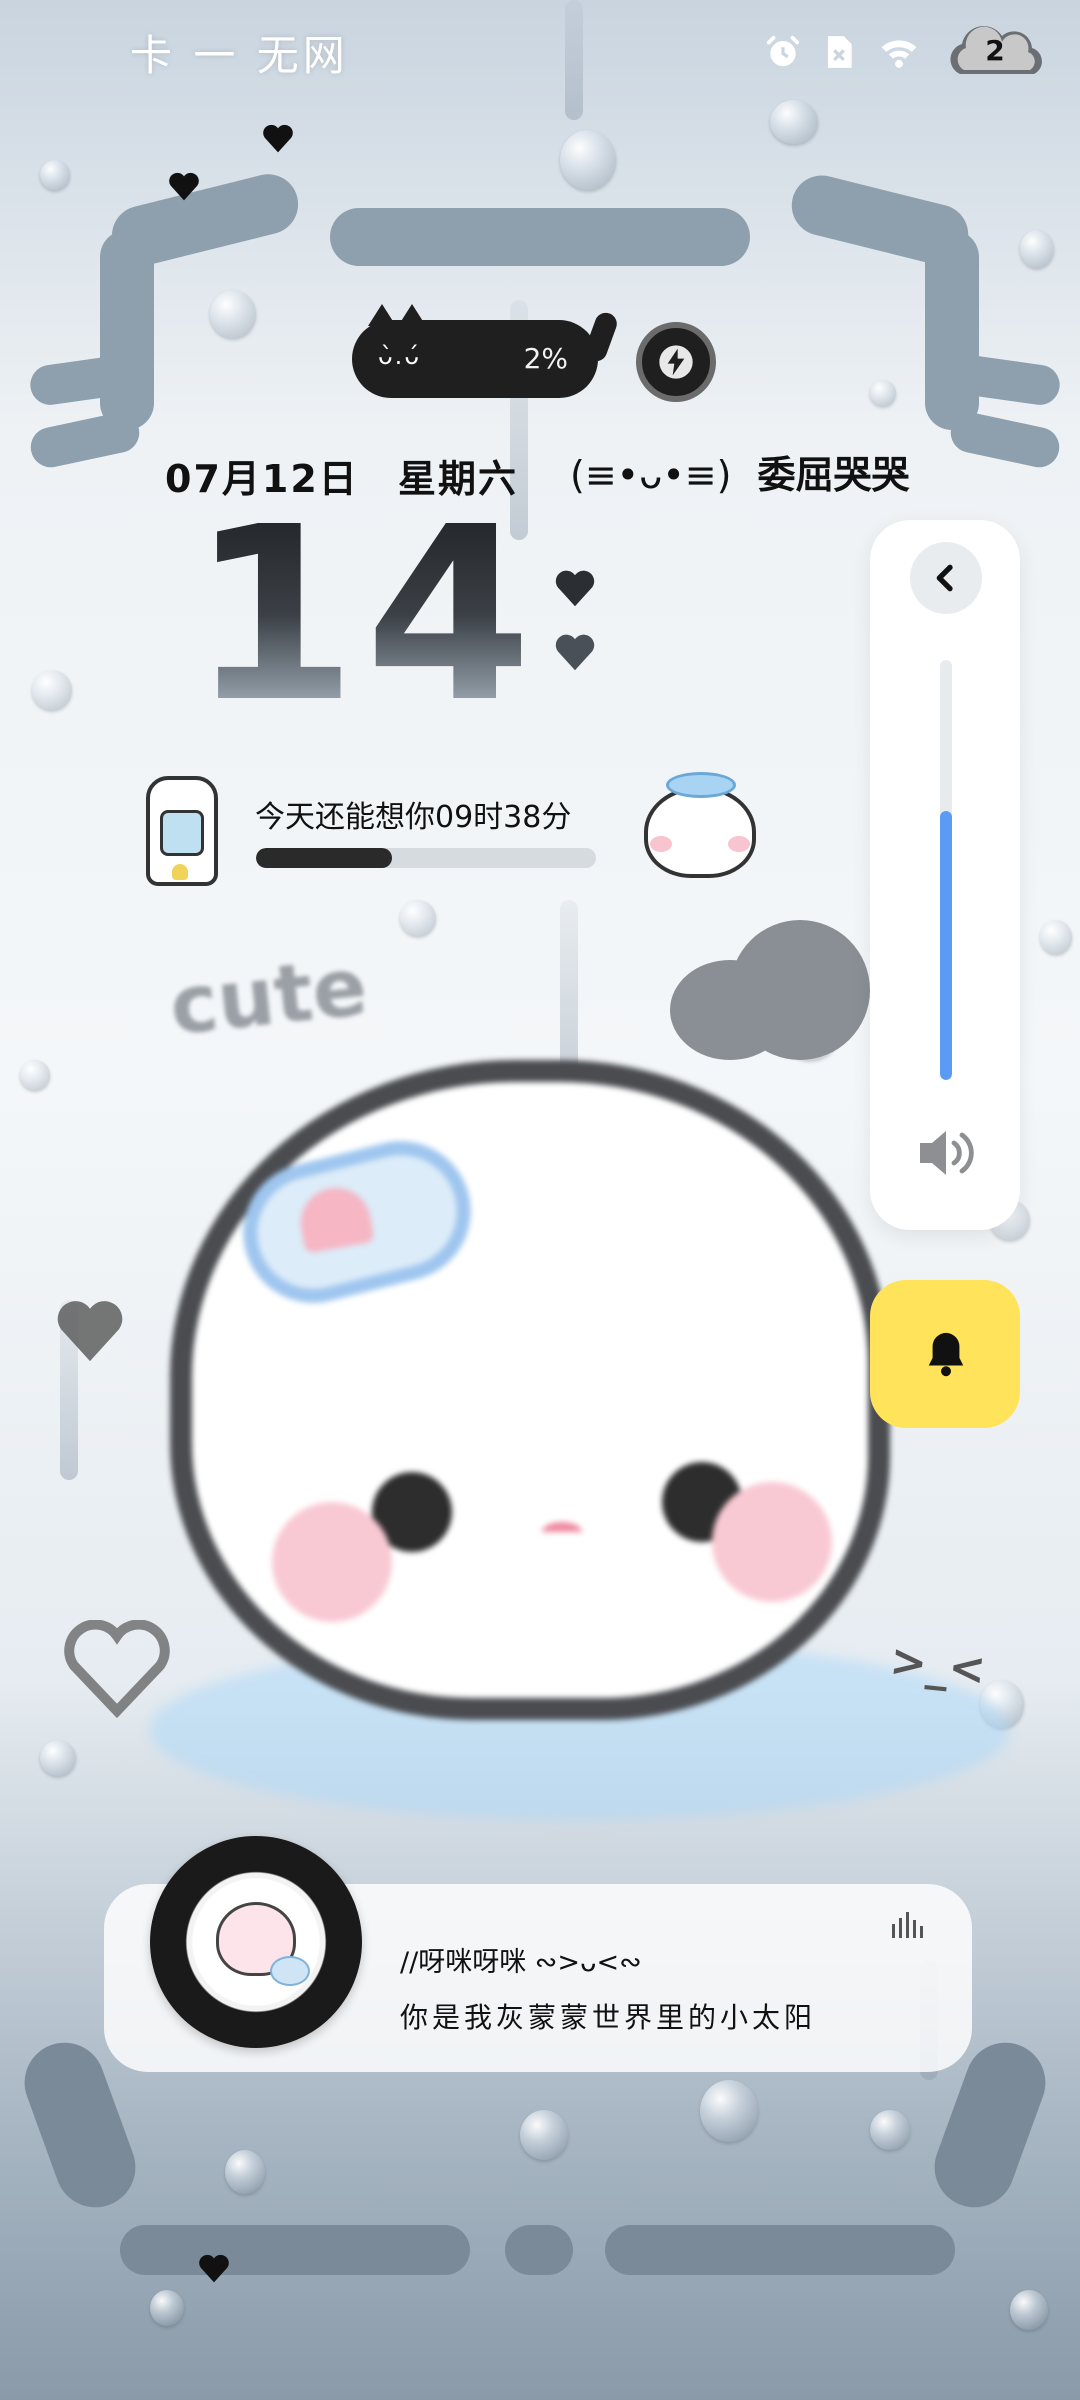  Describe the element at coordinates (700, 826) in the screenshot. I see `sick-cat-icon` at that location.